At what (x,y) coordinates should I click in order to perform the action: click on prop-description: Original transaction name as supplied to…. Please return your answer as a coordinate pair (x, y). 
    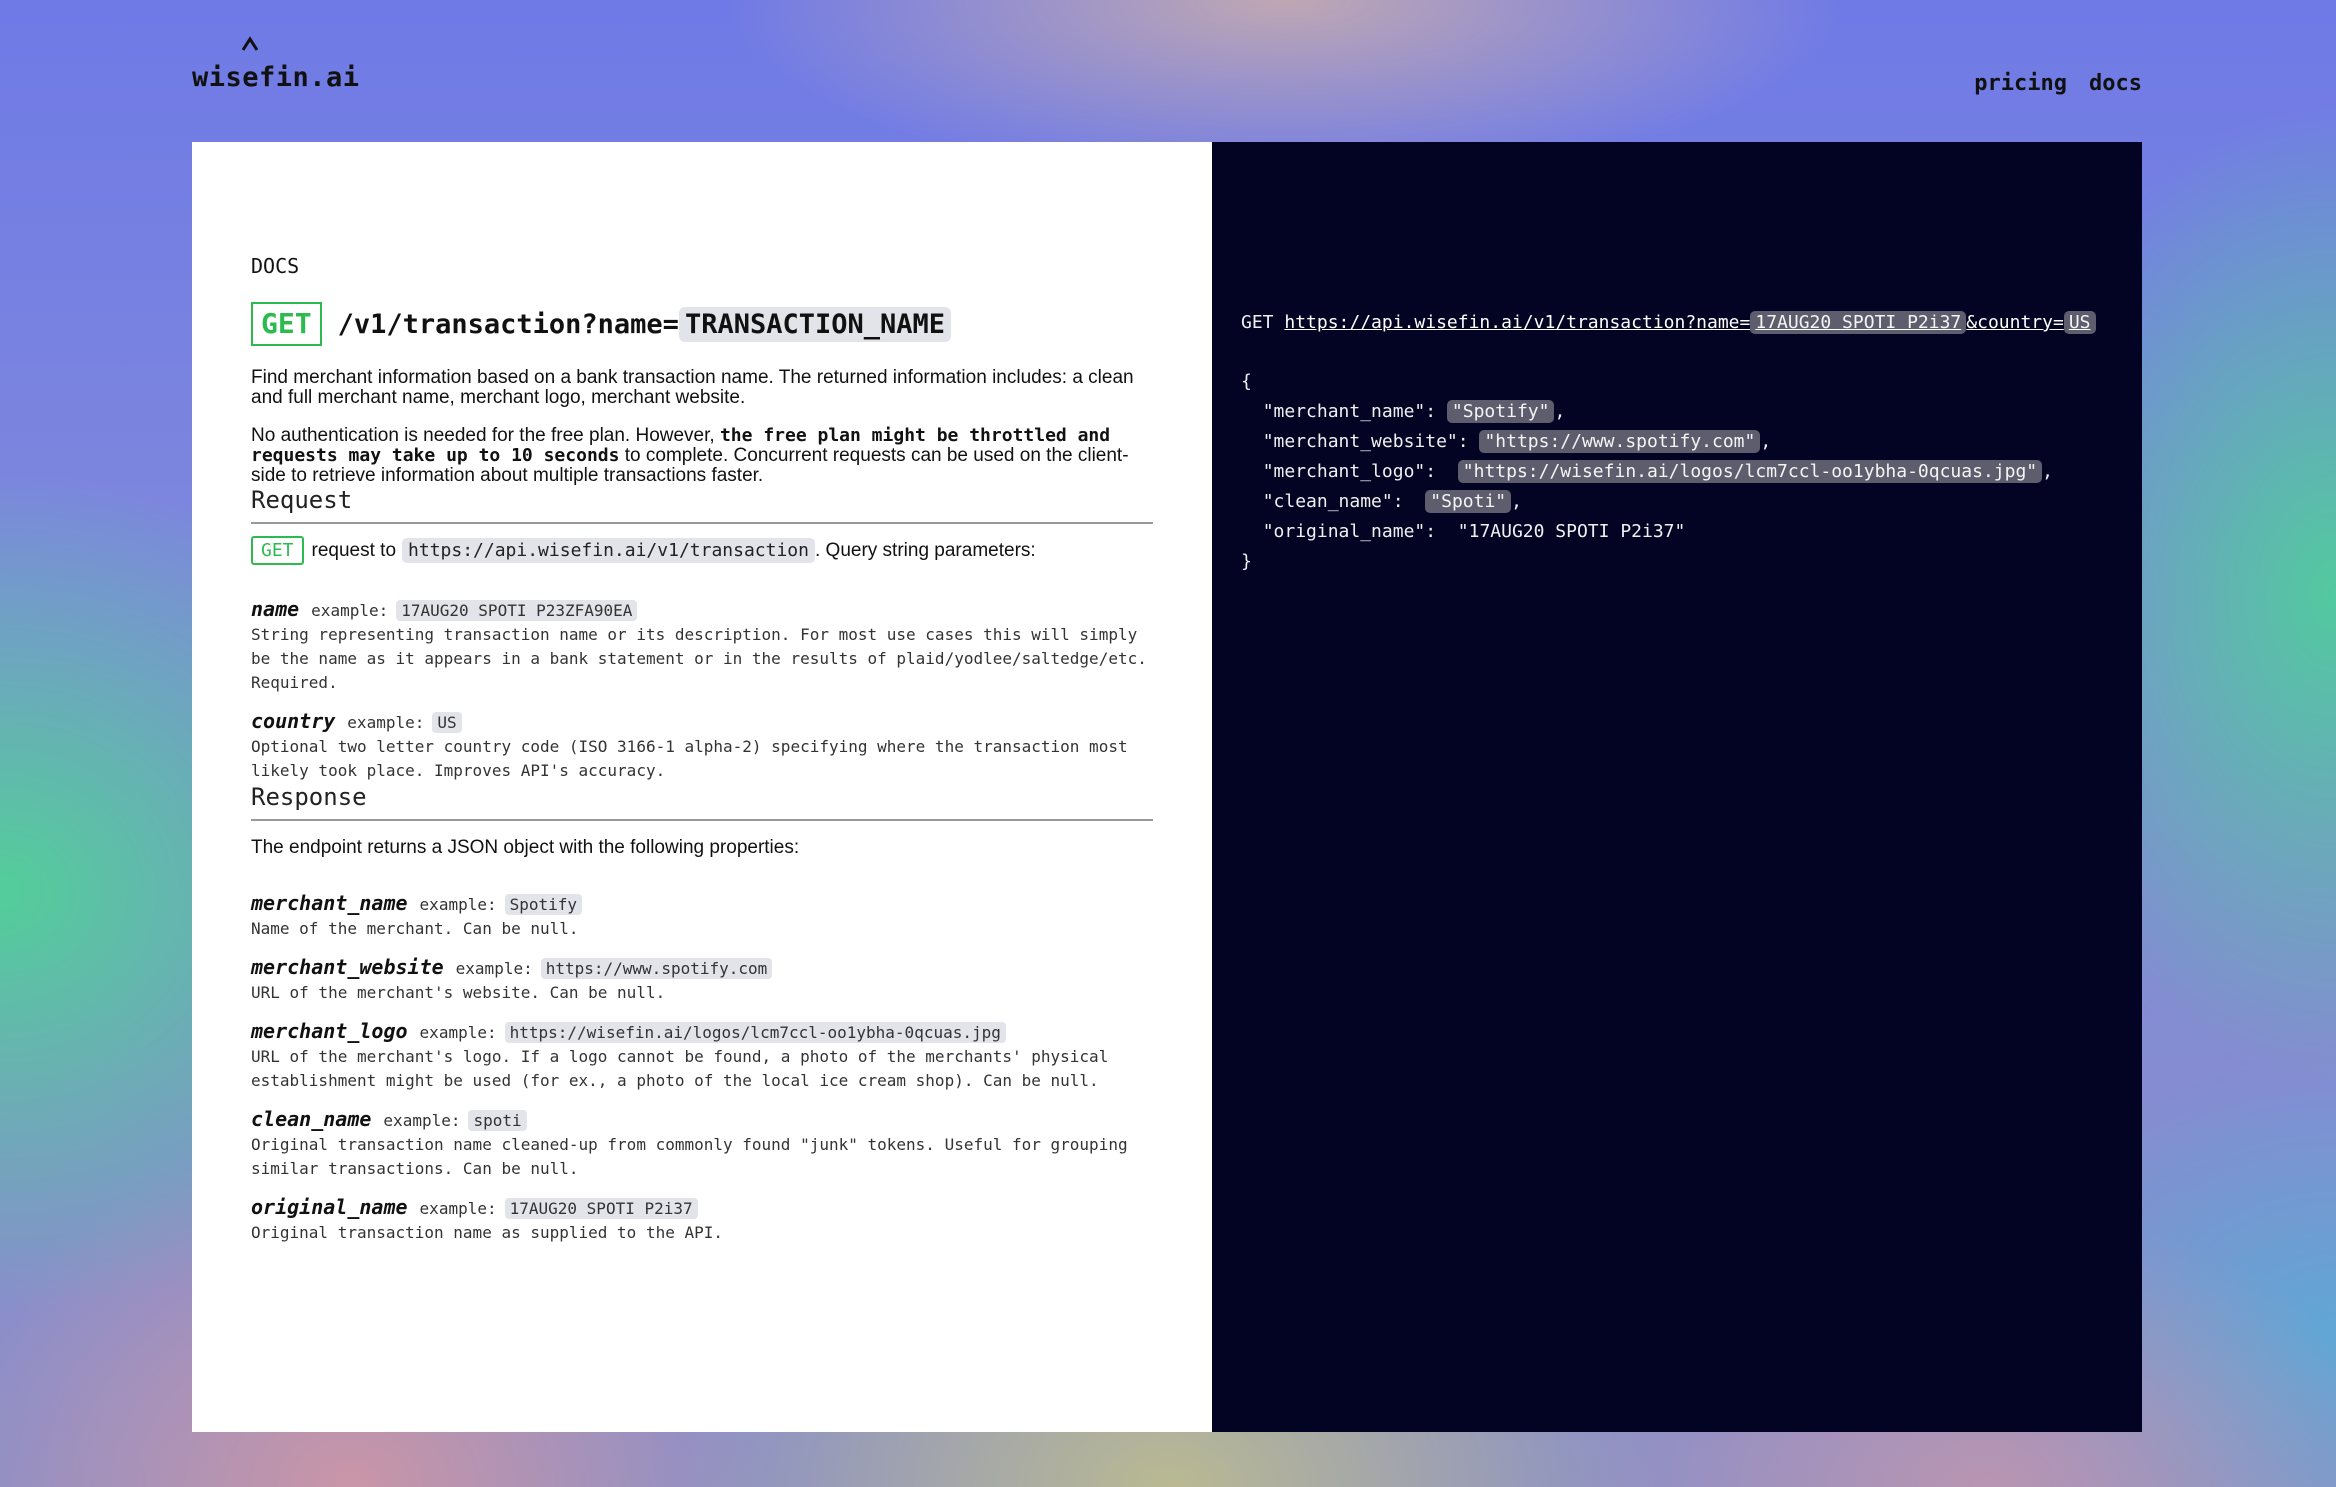
    Looking at the image, I should click on (487, 1232).